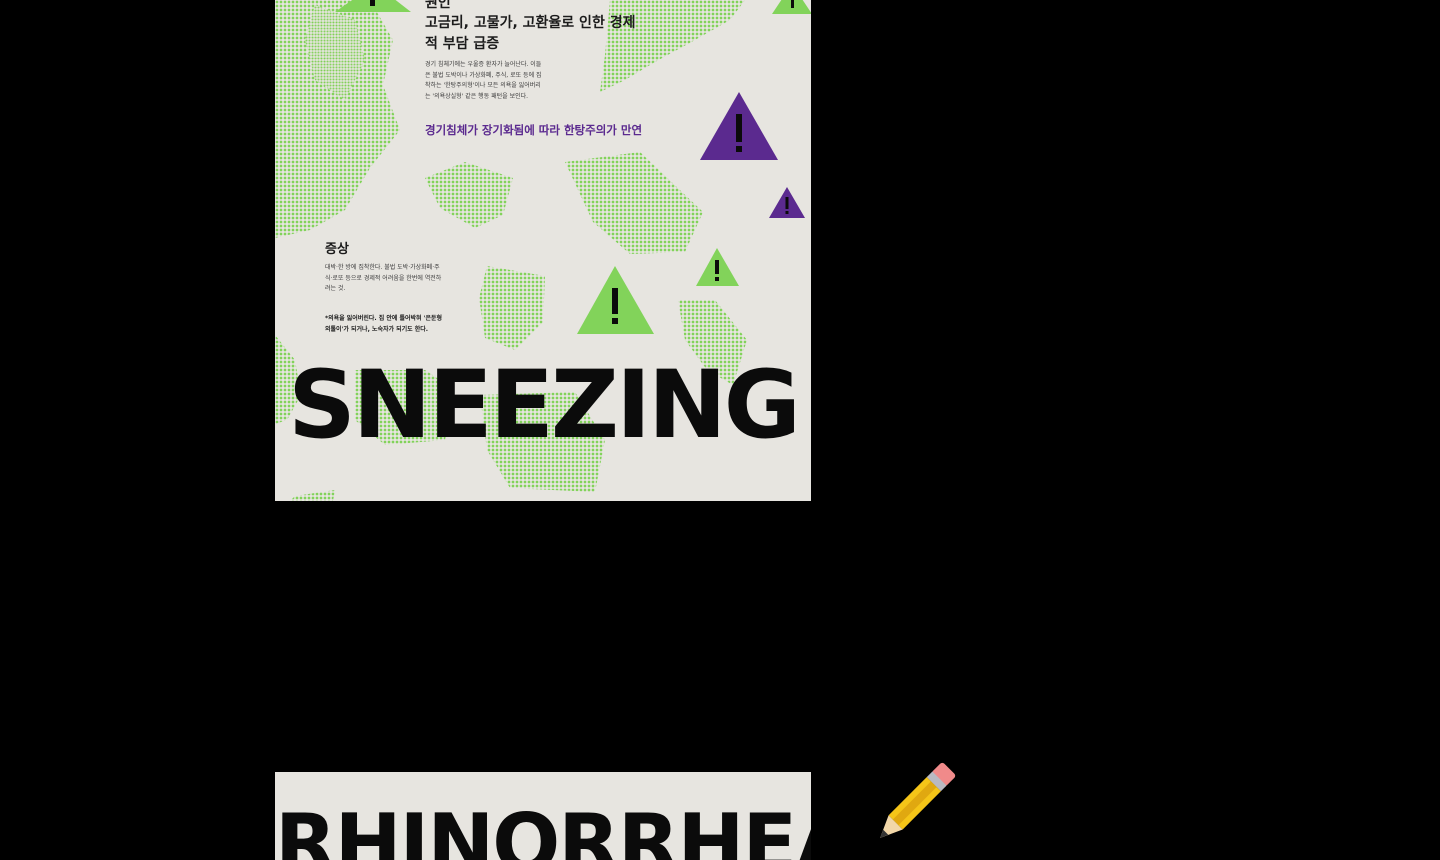 The width and height of the screenshot is (1440, 860). I want to click on symptom-heading: 증상, so click(337, 249).